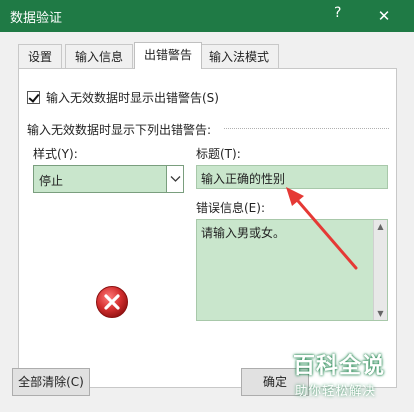  Describe the element at coordinates (230, 208) in the screenshot. I see `message-label: 错误信息(E):` at that location.